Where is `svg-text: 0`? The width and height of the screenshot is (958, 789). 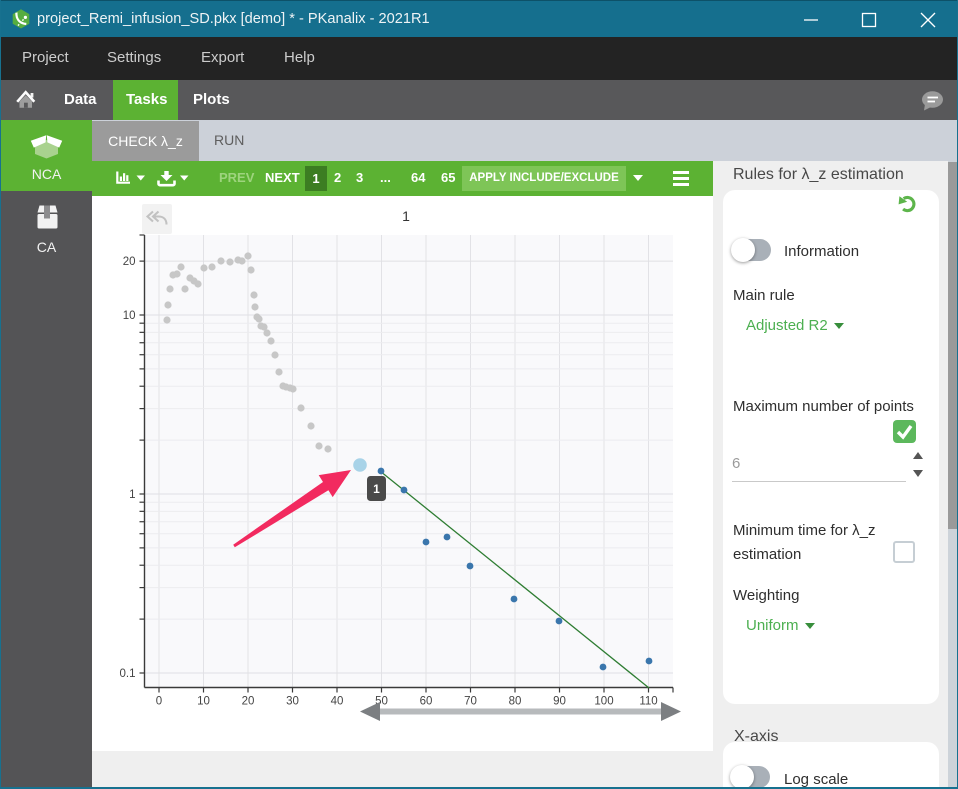
svg-text: 0 is located at coordinates (159, 702).